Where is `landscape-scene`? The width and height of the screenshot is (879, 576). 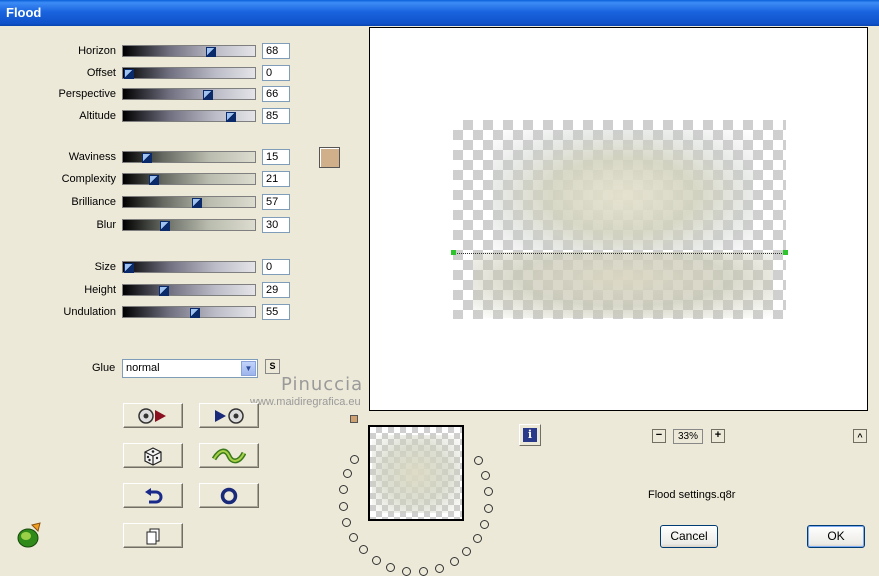 landscape-scene is located at coordinates (623, 190).